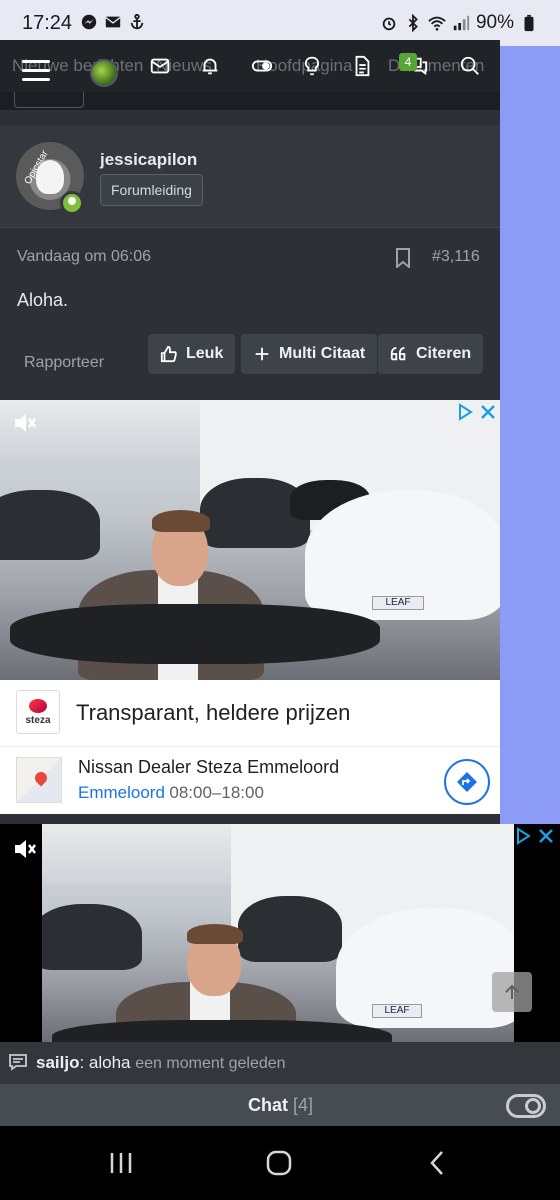 The height and width of the screenshot is (1200, 560). I want to click on mail-icon, so click(113, 22).